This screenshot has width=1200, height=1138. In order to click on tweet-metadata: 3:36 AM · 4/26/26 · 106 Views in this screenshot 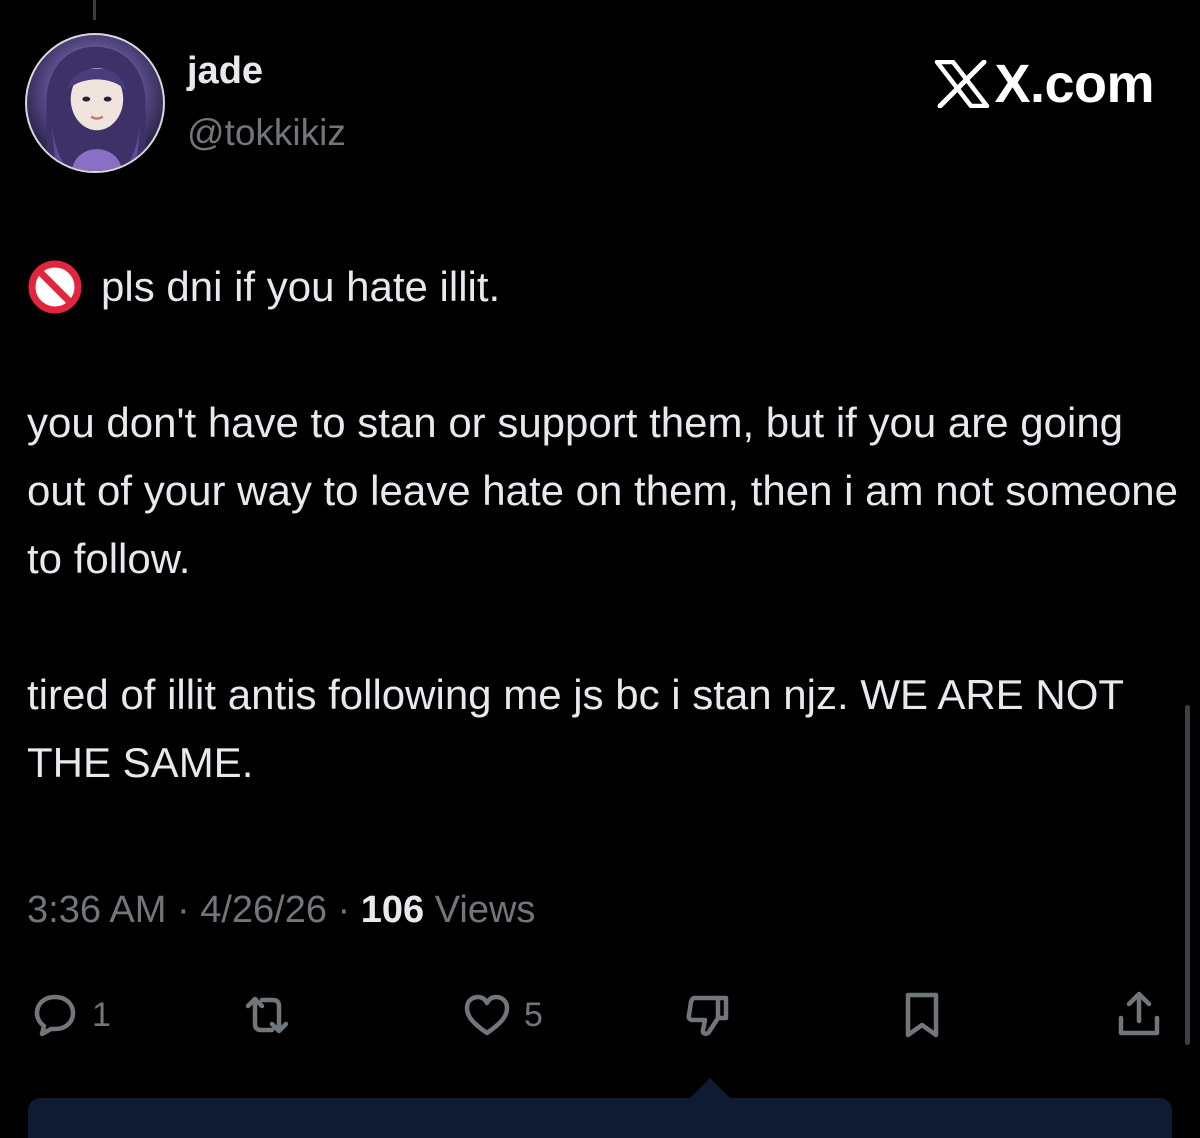, I will do `click(281, 910)`.